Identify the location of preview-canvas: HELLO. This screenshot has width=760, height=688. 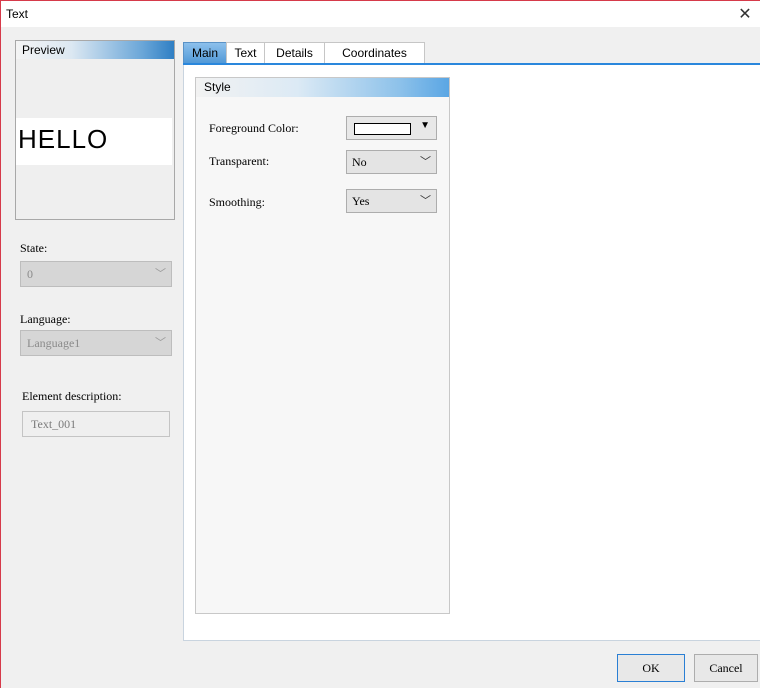
(94, 141).